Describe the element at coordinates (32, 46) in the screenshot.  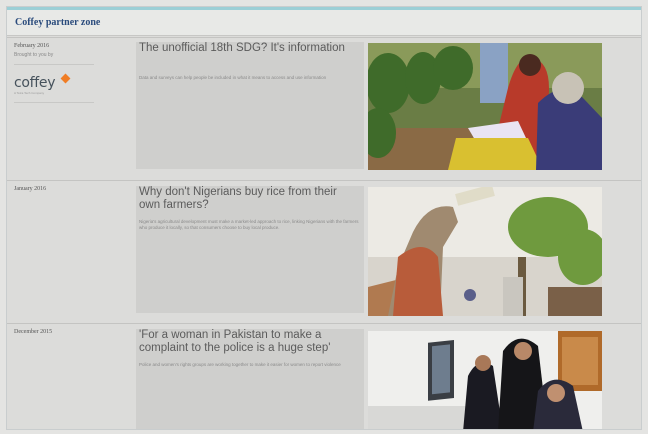
I see `article-date: February 2016` at that location.